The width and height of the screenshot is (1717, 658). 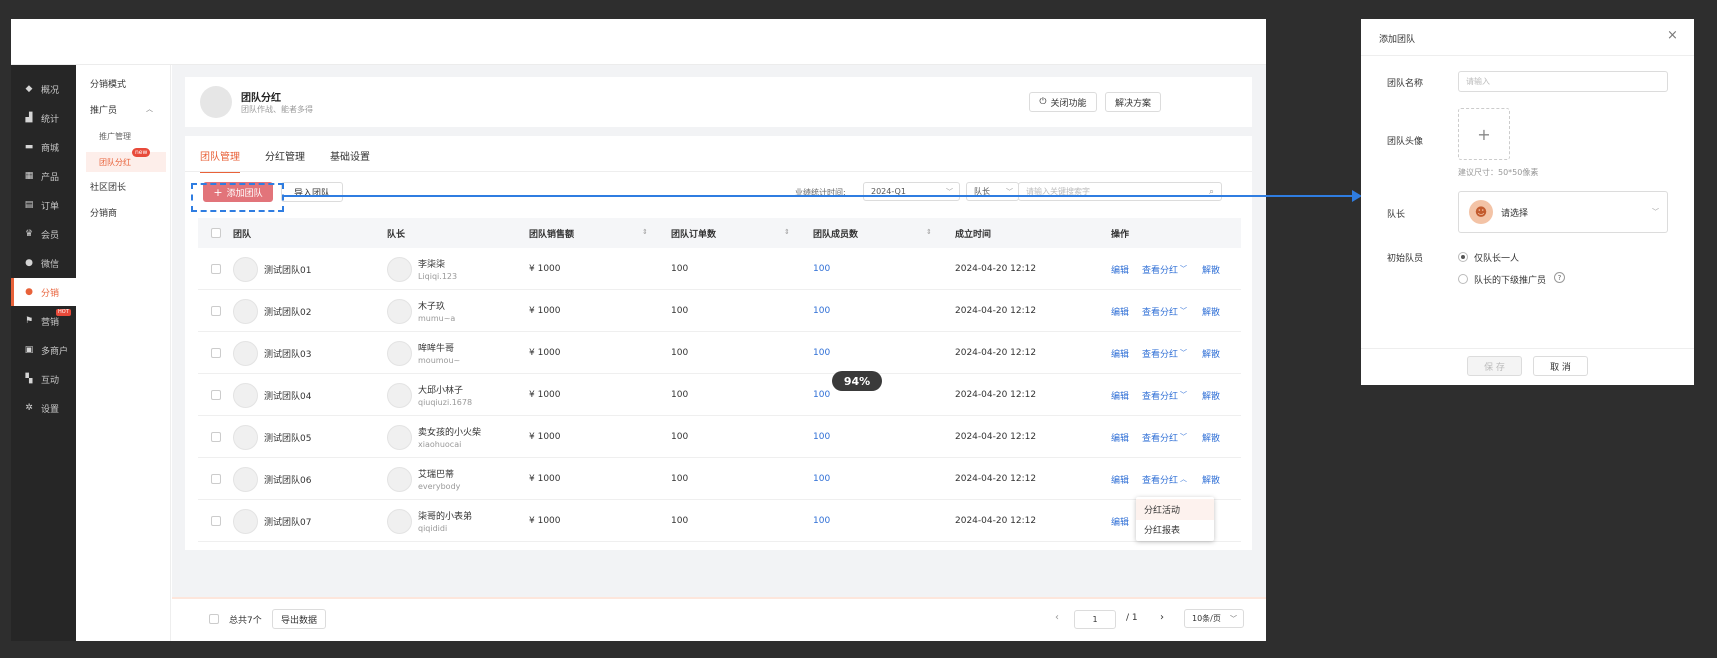 What do you see at coordinates (1672, 35) in the screenshot?
I see `close-icon: ×` at bounding box center [1672, 35].